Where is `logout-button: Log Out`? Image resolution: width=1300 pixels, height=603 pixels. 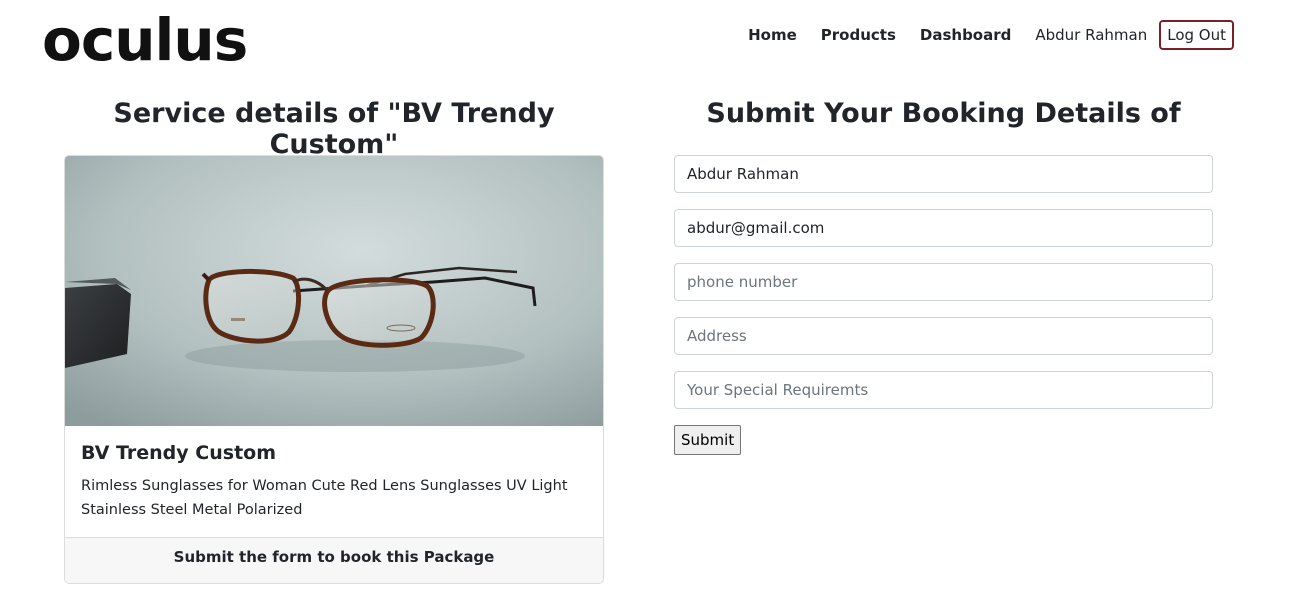 logout-button: Log Out is located at coordinates (1196, 35).